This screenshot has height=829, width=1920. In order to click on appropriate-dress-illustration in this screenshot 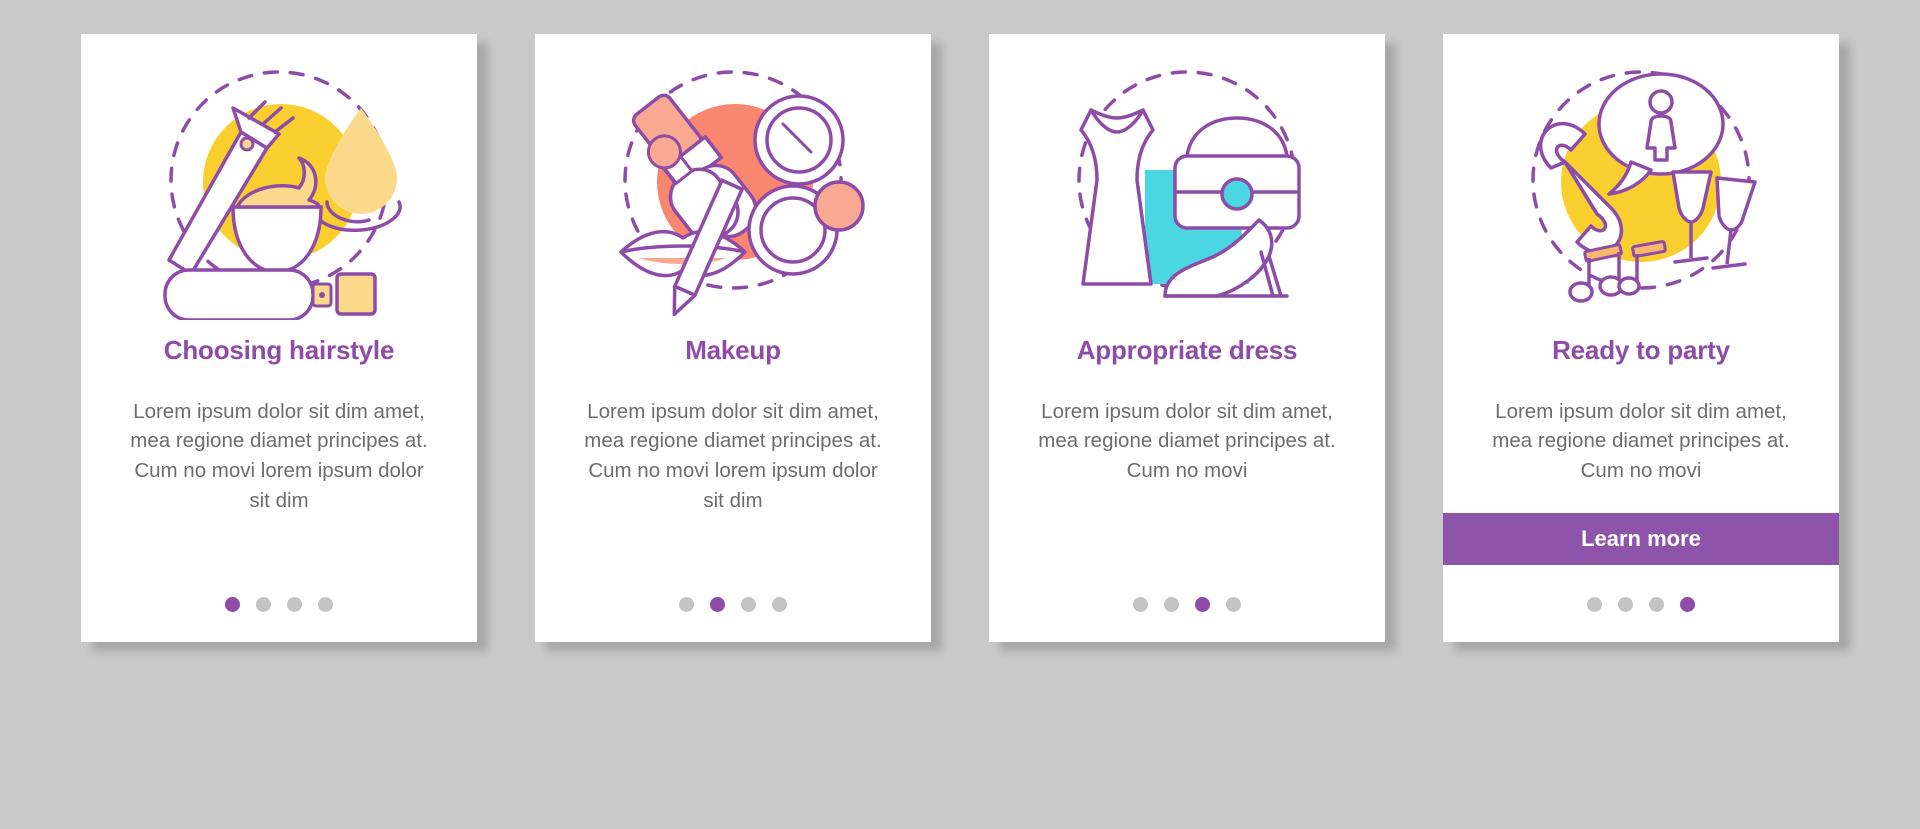, I will do `click(1187, 186)`.